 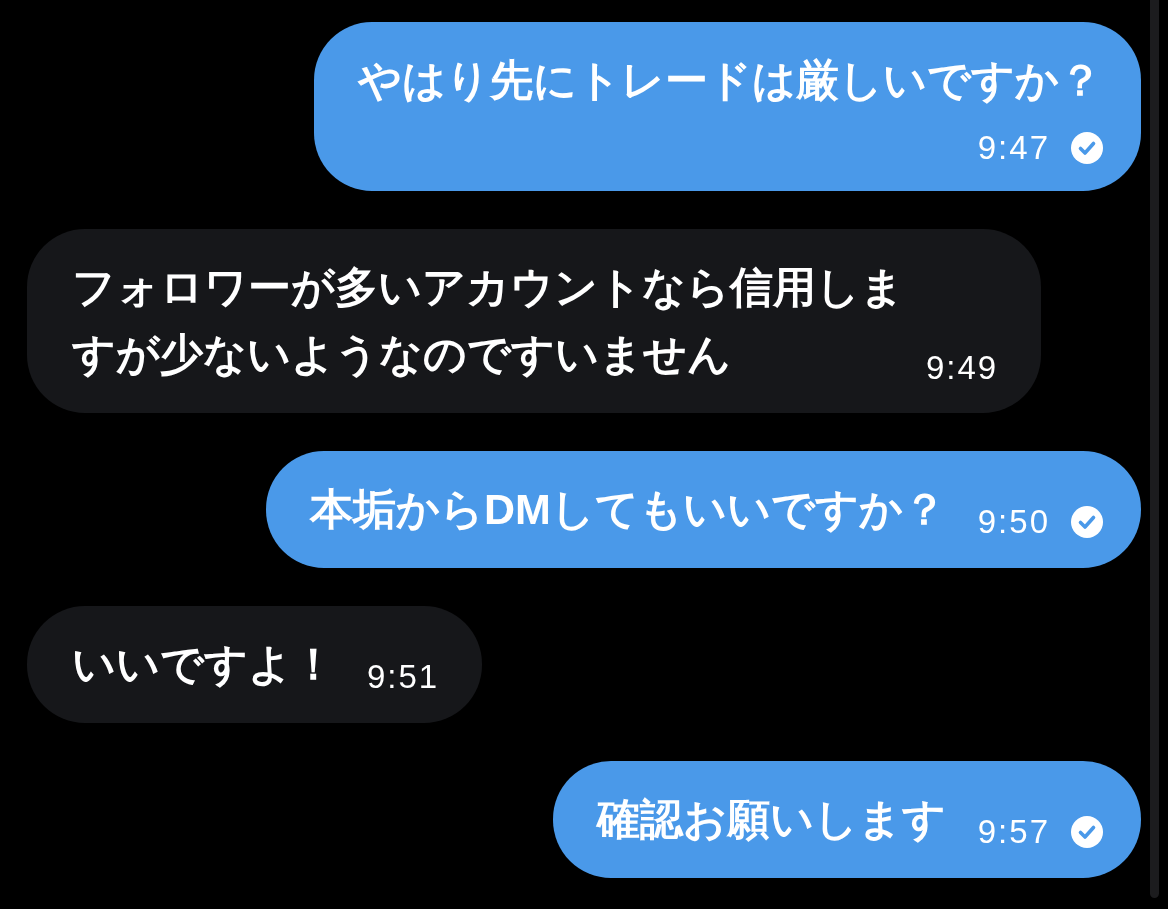 What do you see at coordinates (1154, 449) in the screenshot?
I see `scrollbar-track` at bounding box center [1154, 449].